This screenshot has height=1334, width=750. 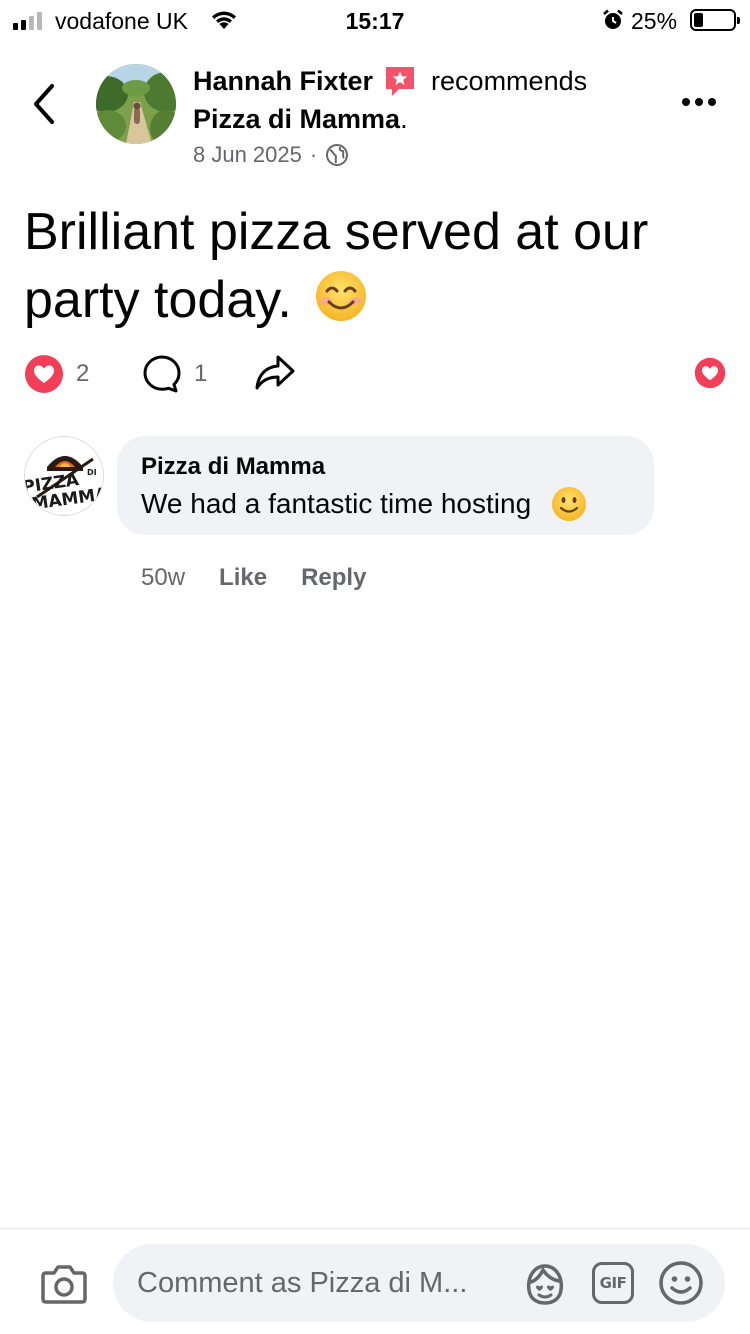 What do you see at coordinates (275, 373) in the screenshot?
I see `share-button` at bounding box center [275, 373].